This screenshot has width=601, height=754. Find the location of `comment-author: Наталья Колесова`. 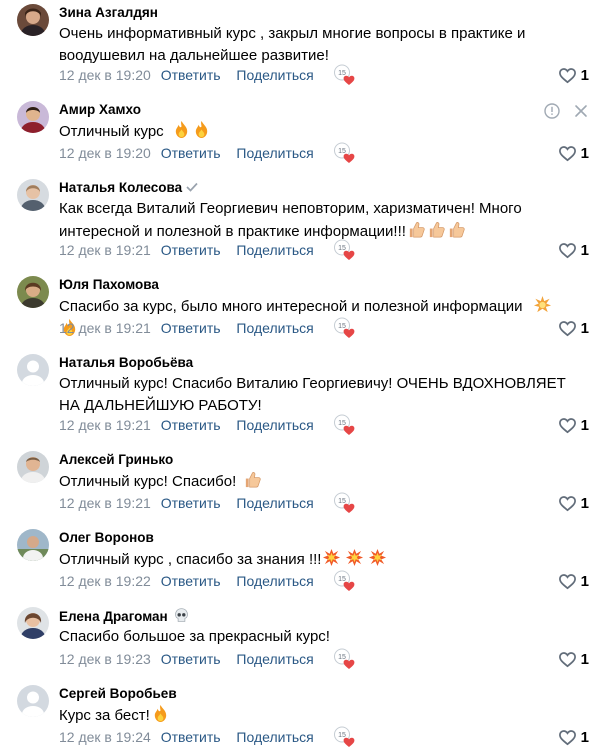

comment-author: Наталья Колесова is located at coordinates (128, 188).